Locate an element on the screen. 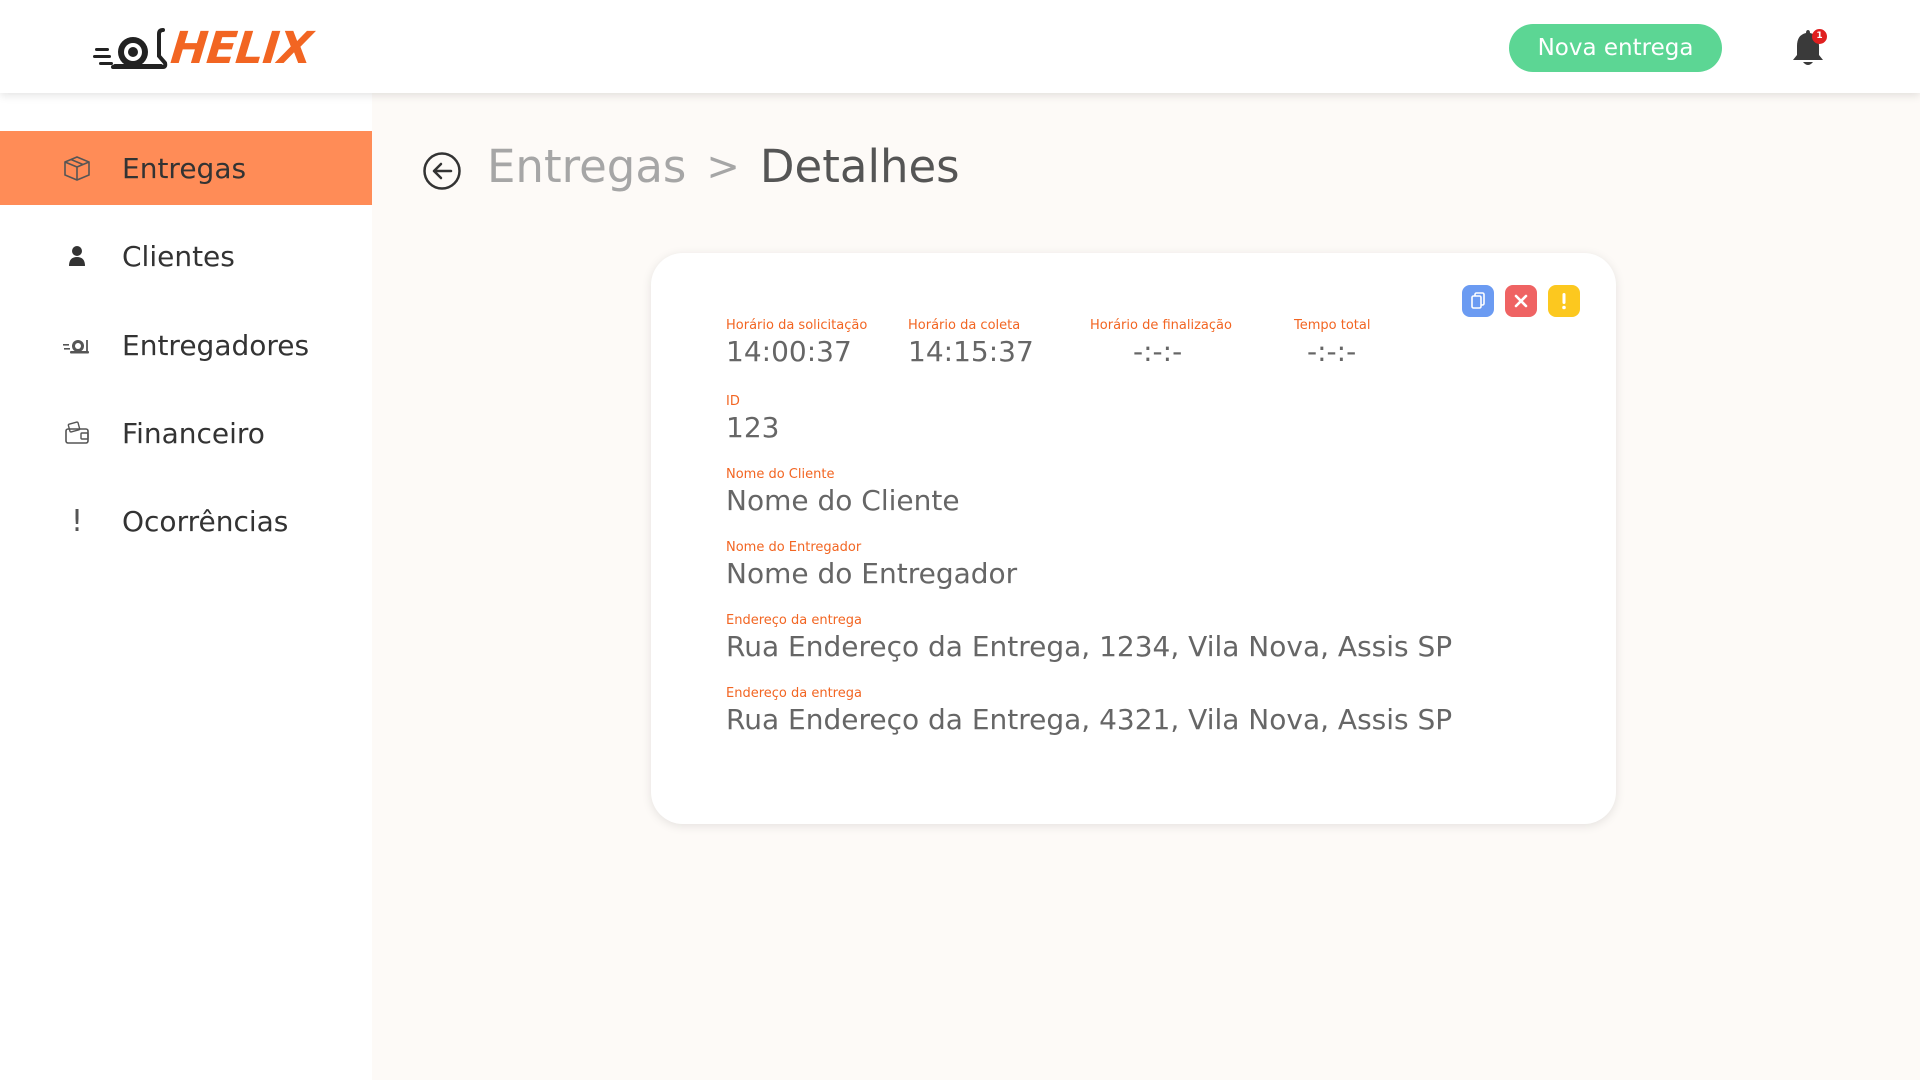 The width and height of the screenshot is (1920, 1080). exclamation-icon: ! is located at coordinates (77, 521).